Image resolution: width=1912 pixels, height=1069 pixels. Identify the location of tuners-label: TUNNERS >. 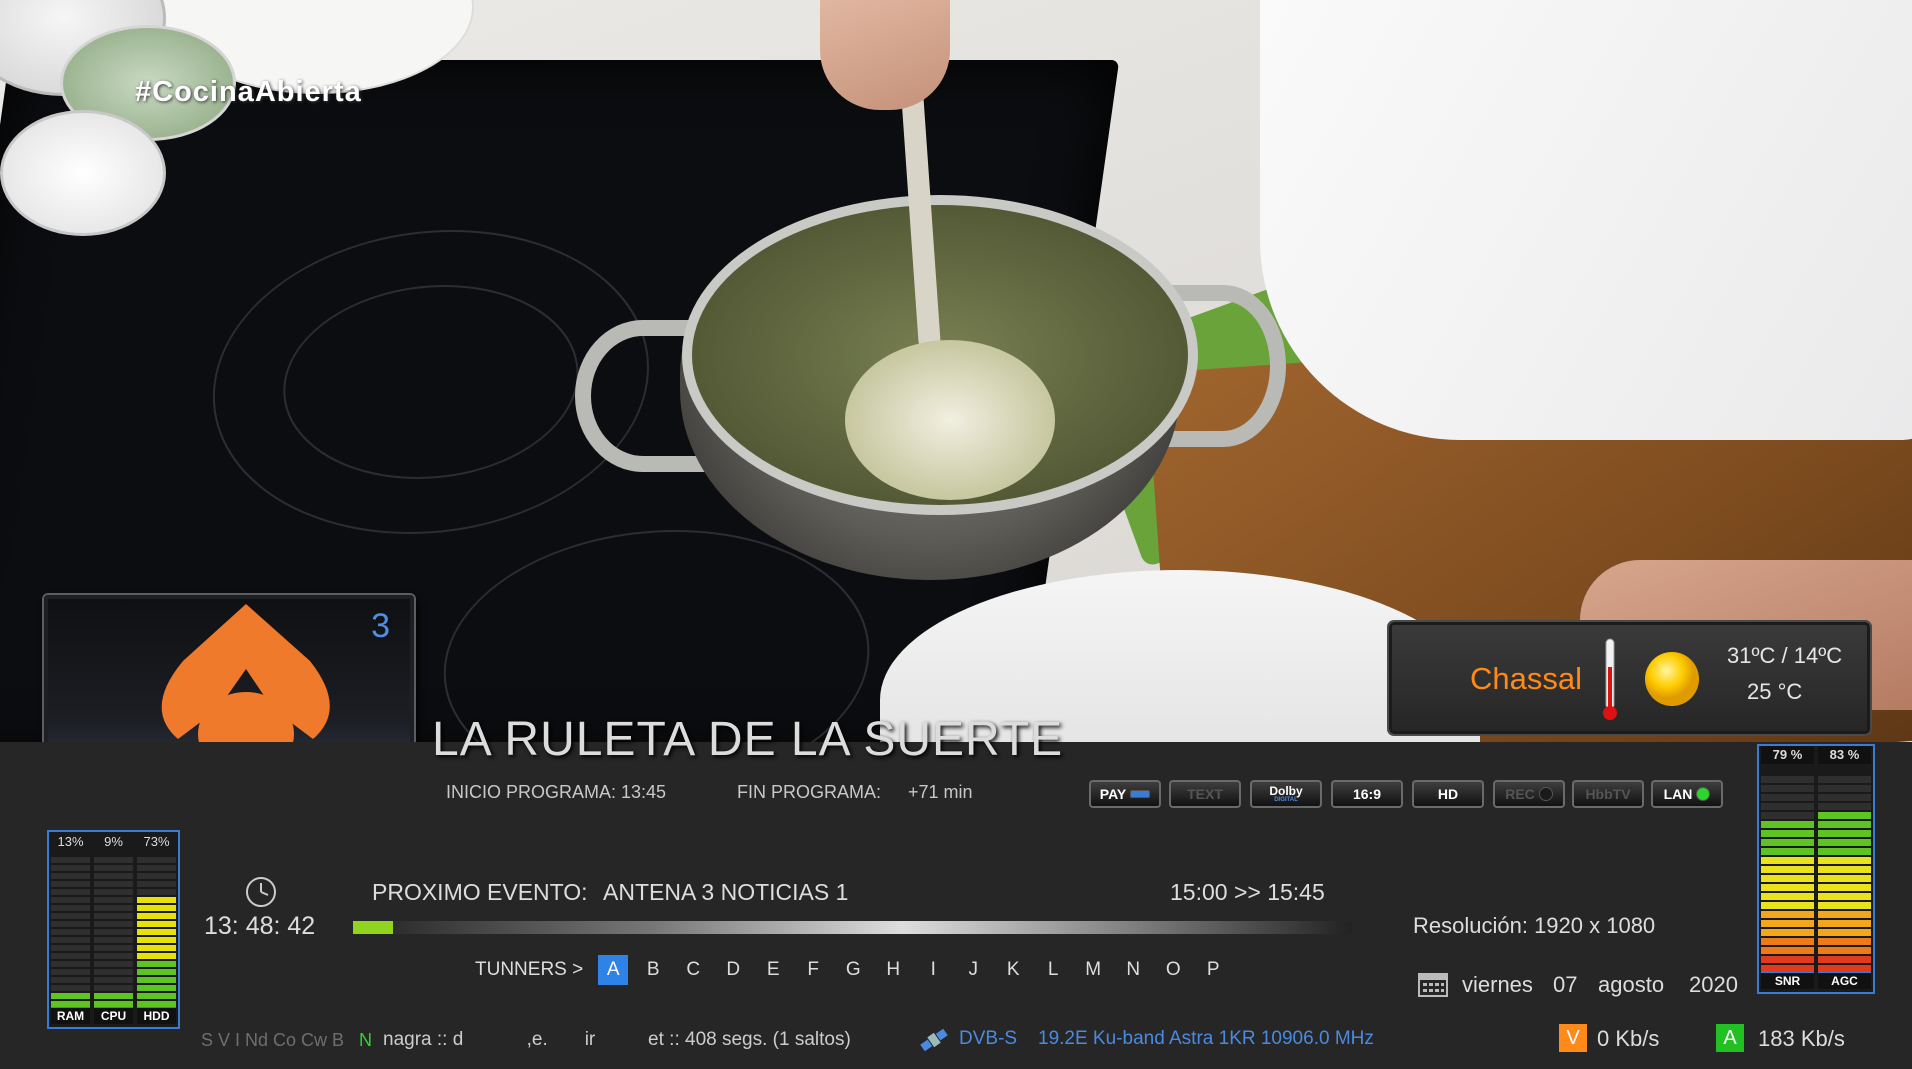
(529, 969).